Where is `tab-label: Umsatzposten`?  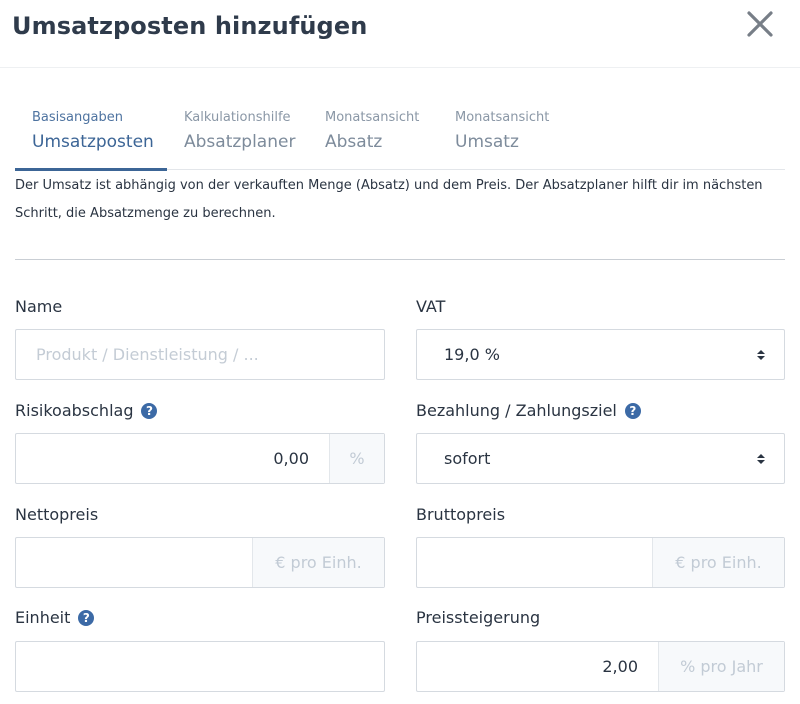
tab-label: Umsatzposten is located at coordinates (93, 142).